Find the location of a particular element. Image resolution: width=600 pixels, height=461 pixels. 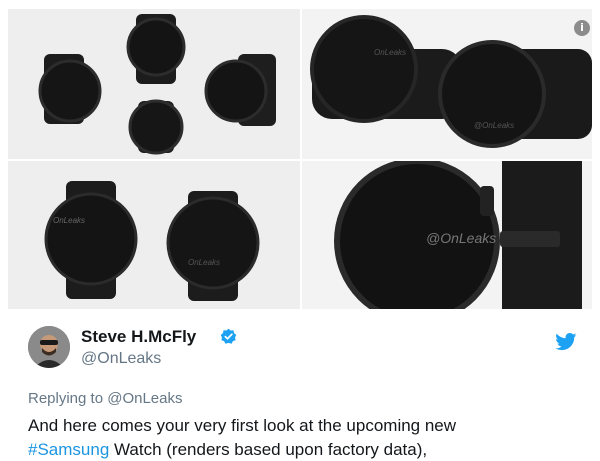

tweet-text-line-2-rest: Watch (renders based upon factory data), is located at coordinates (268, 449).